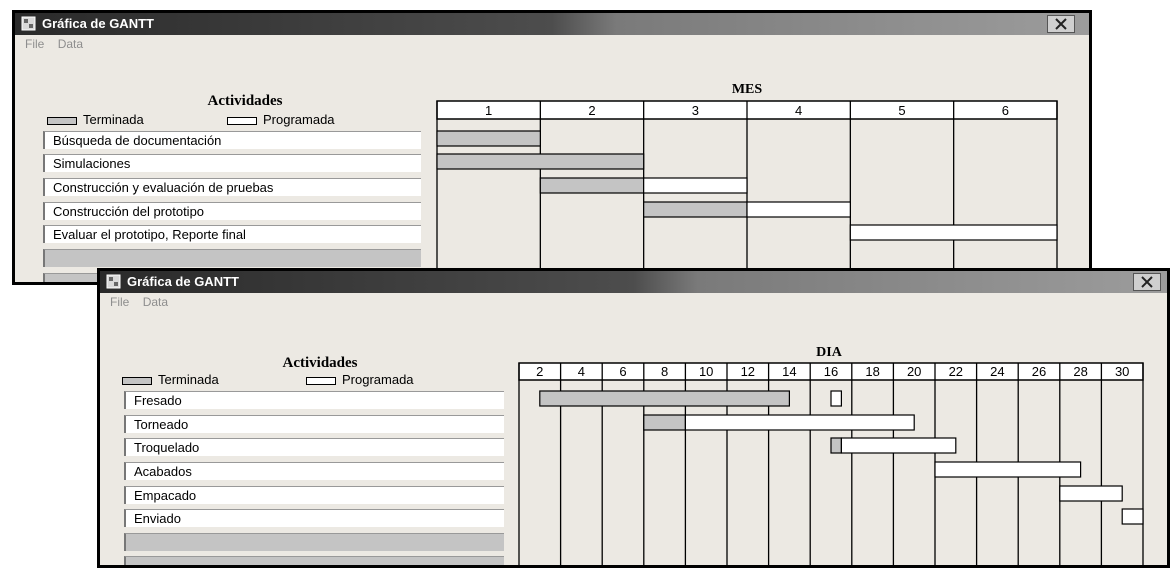  I want to click on activity-row: Acabados, so click(314, 471).